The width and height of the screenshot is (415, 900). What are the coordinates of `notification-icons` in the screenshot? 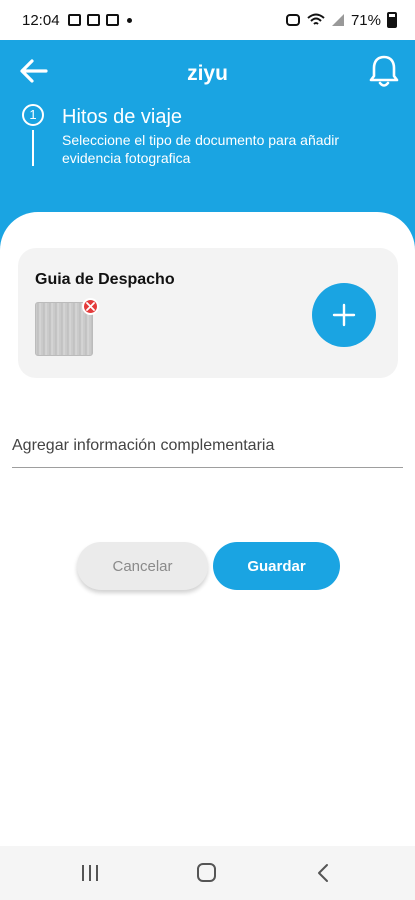 It's located at (99, 20).